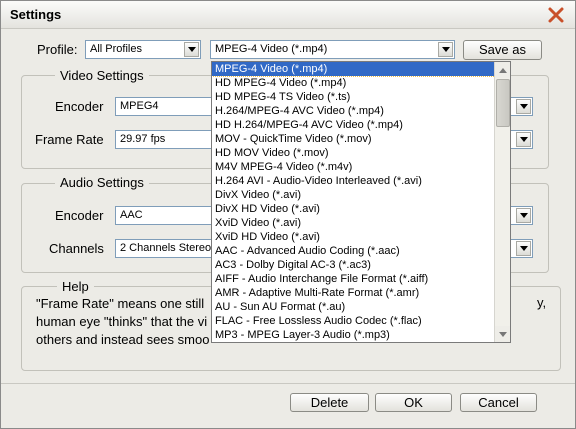 The height and width of the screenshot is (429, 576). What do you see at coordinates (353, 153) in the screenshot?
I see `dropdown-option: HD MOV Video (*.mov)` at bounding box center [353, 153].